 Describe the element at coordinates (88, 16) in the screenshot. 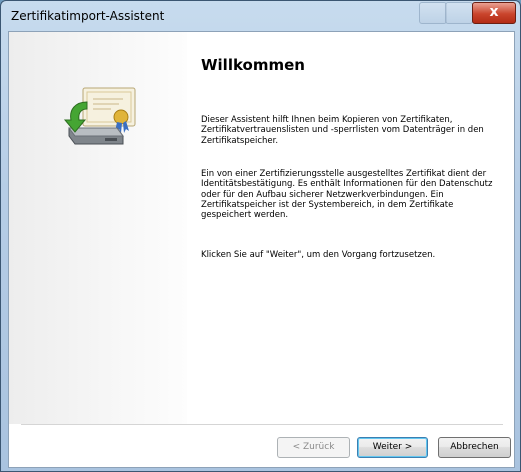

I see `window-title: Zertifikatimport-Assistent` at that location.